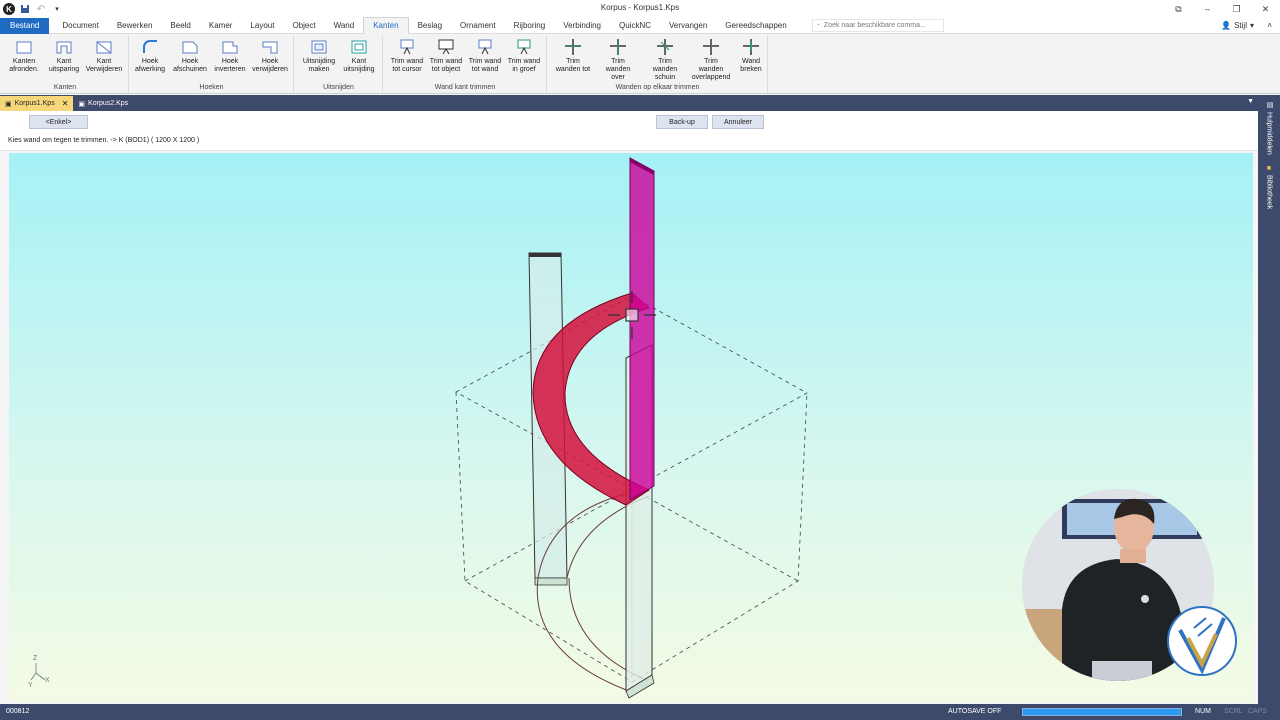  What do you see at coordinates (665, 47) in the screenshot?
I see `trim-walls-miter-icon` at bounding box center [665, 47].